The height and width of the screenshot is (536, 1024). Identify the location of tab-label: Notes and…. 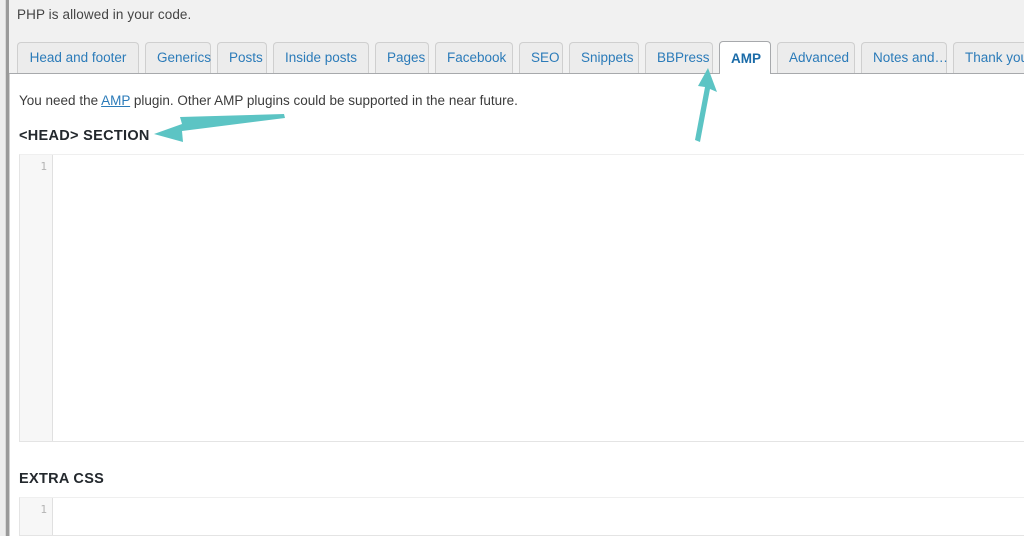
(911, 57).